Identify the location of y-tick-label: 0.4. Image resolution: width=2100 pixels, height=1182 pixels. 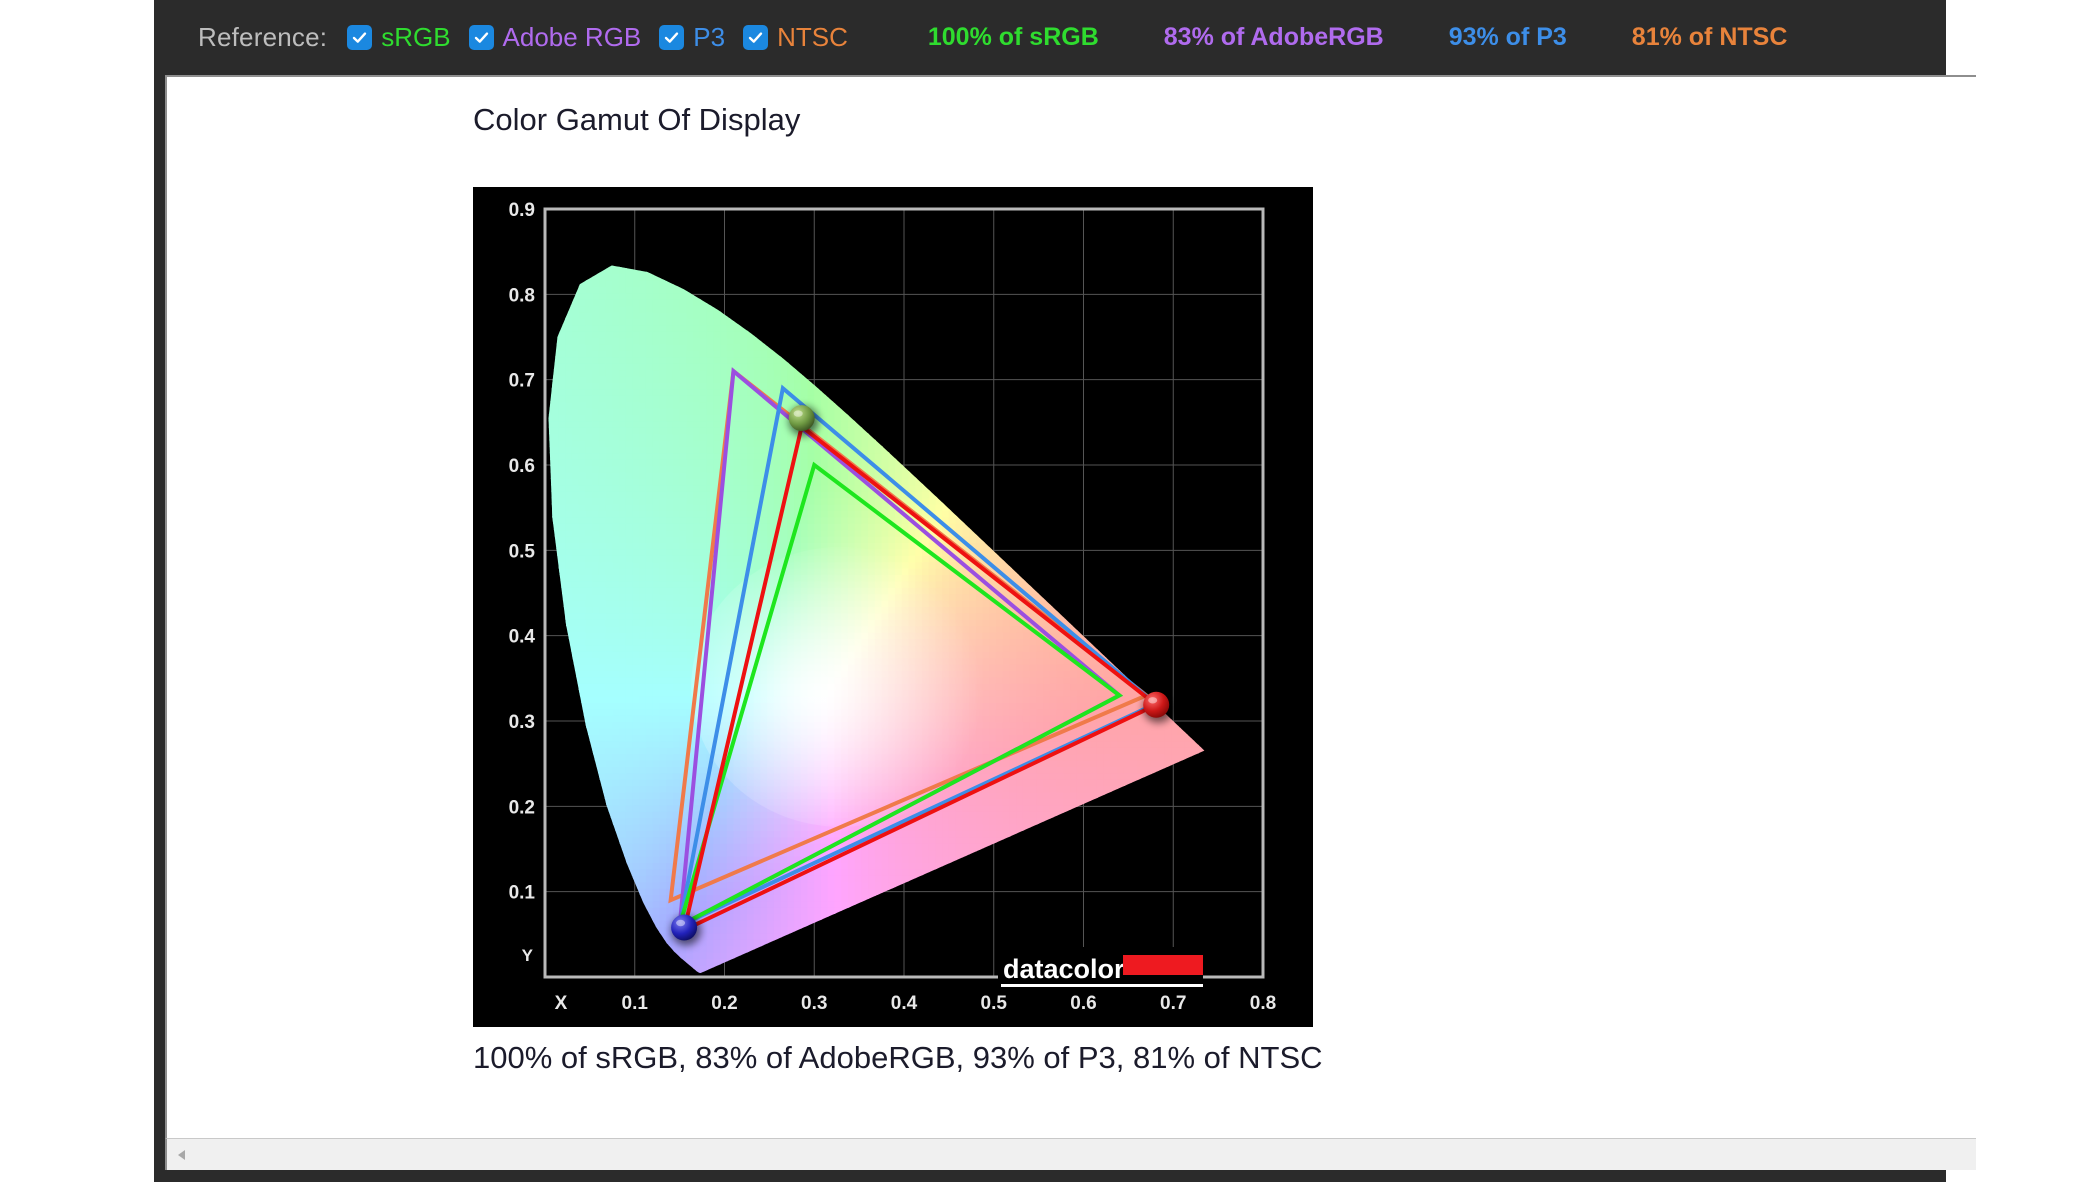
(522, 637).